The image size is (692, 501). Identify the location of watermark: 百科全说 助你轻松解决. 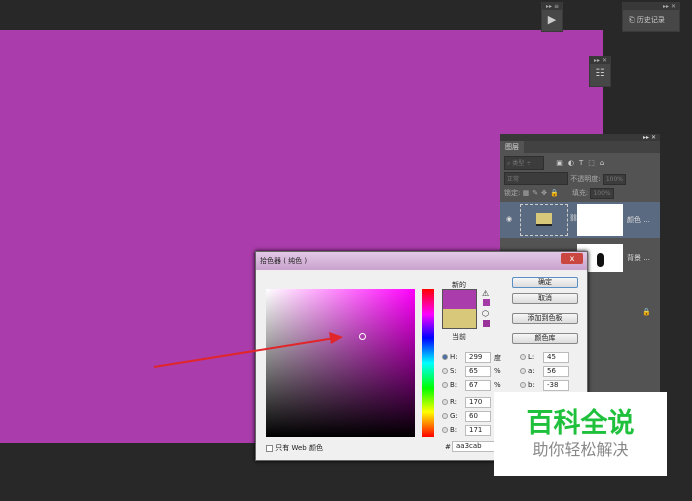
(580, 434).